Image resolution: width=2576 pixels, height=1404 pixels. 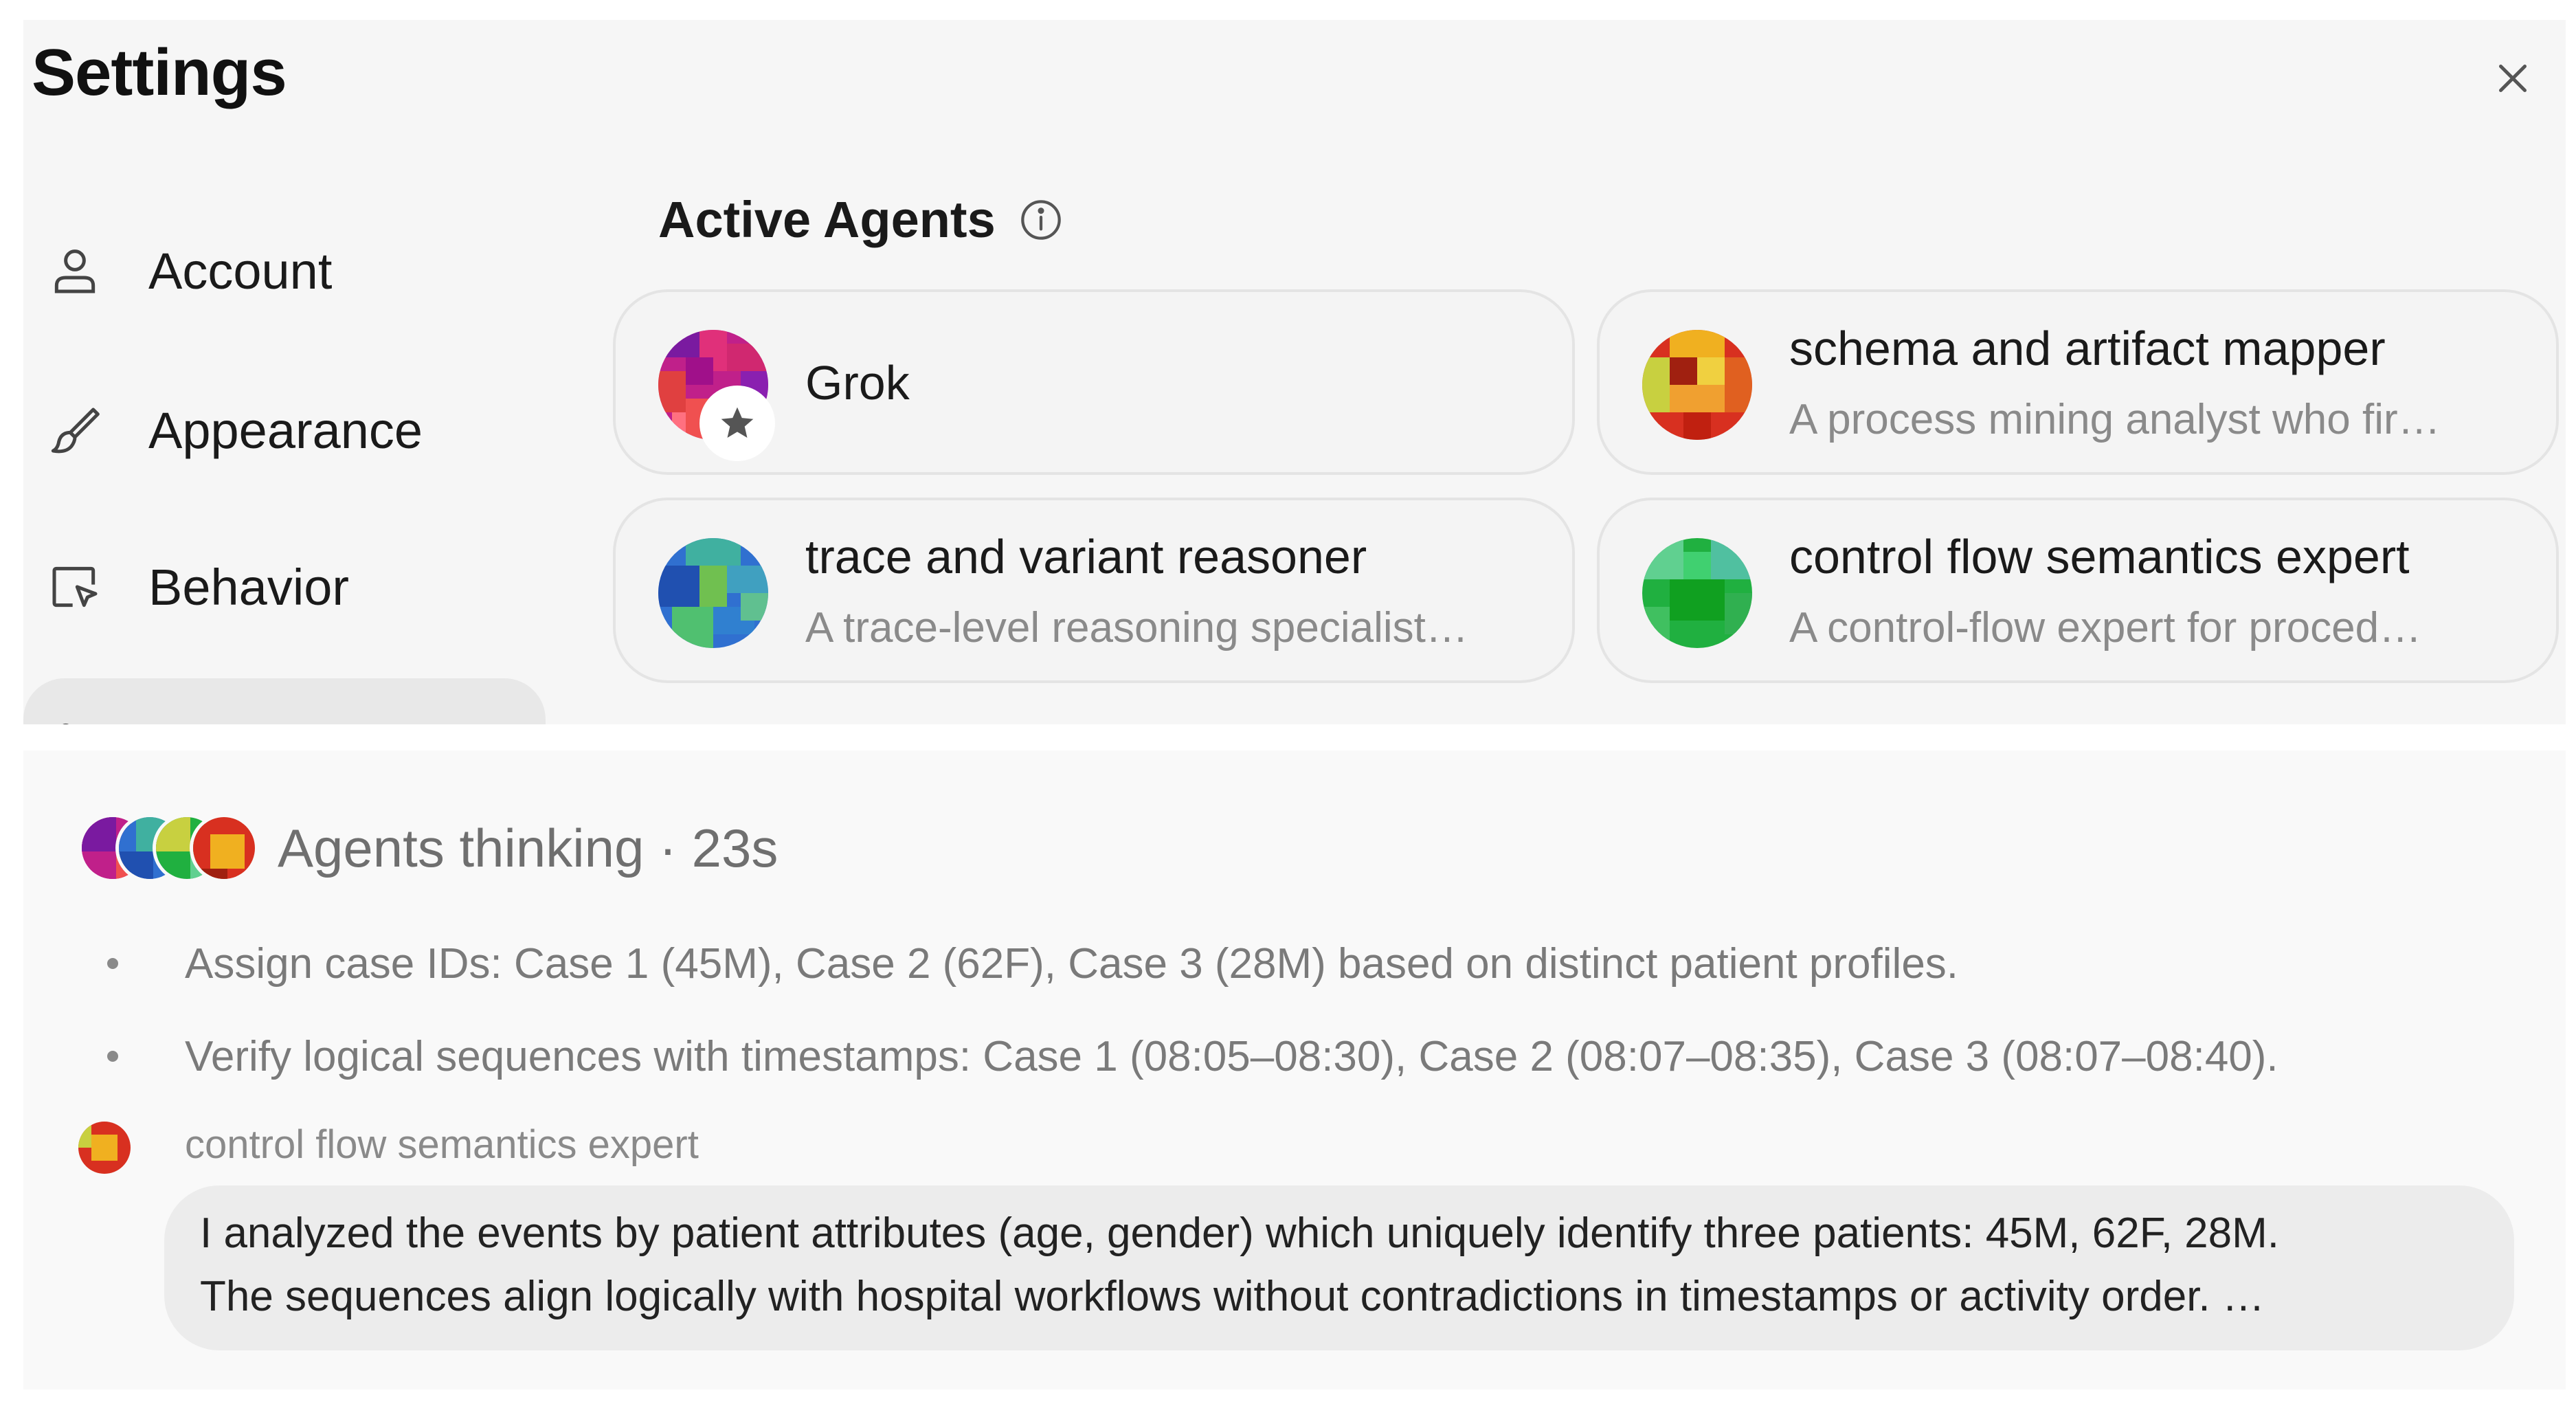 I want to click on close-icon, so click(x=2513, y=78).